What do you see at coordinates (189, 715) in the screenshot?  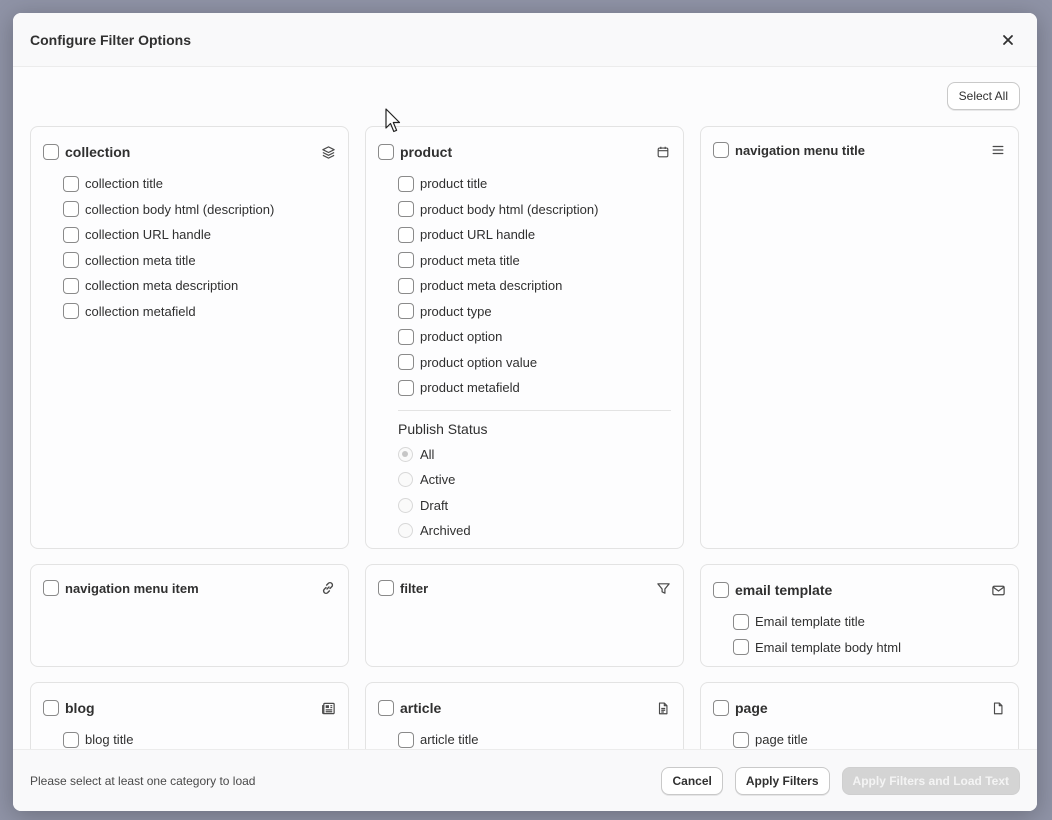 I see `card-blog: blog blog title` at bounding box center [189, 715].